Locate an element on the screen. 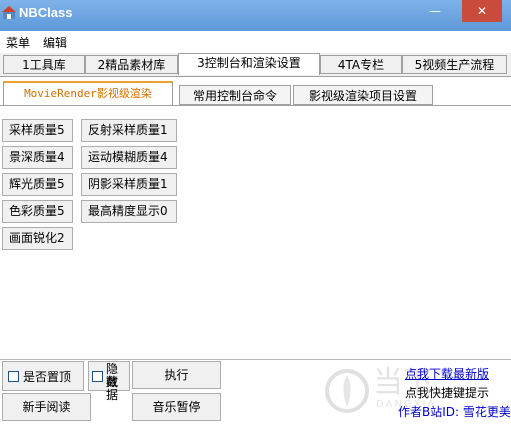  motion-blur-button: 运动模糊质量4 is located at coordinates (129, 157).